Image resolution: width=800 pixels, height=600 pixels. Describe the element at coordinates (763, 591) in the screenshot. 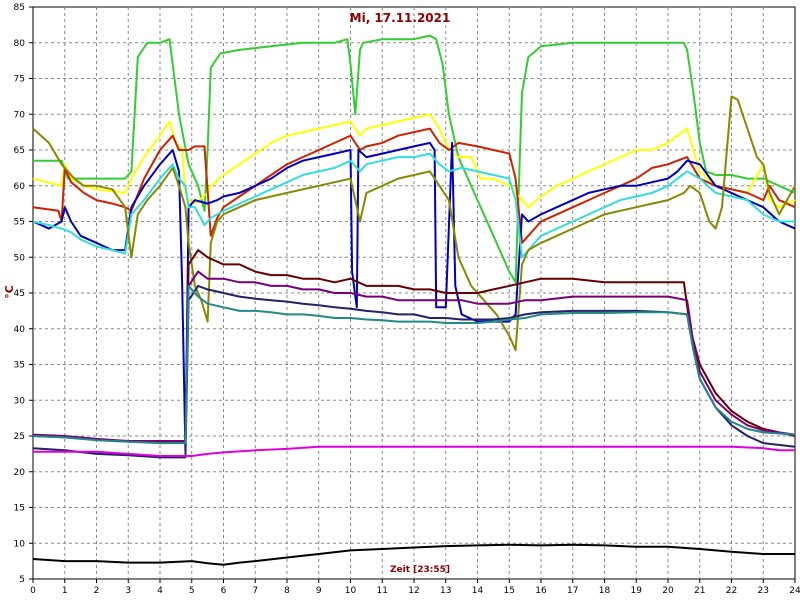

I see `x-tick-label: 23` at that location.